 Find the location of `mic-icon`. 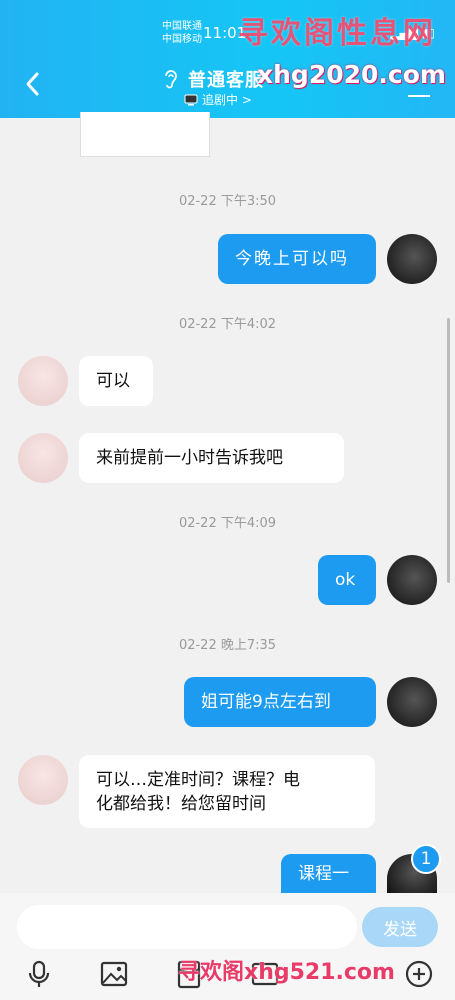

mic-icon is located at coordinates (39, 974).